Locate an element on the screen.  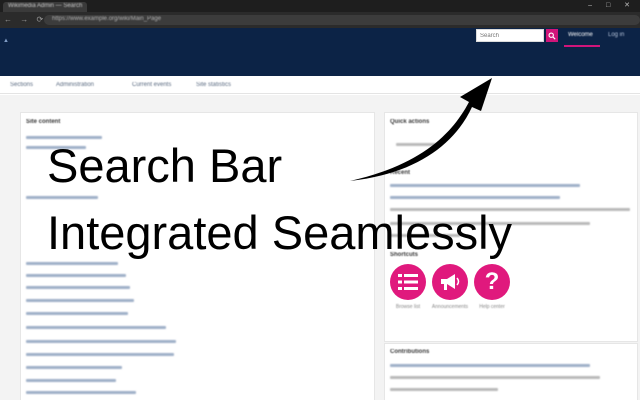
shortcut-list-button is located at coordinates (408, 282).